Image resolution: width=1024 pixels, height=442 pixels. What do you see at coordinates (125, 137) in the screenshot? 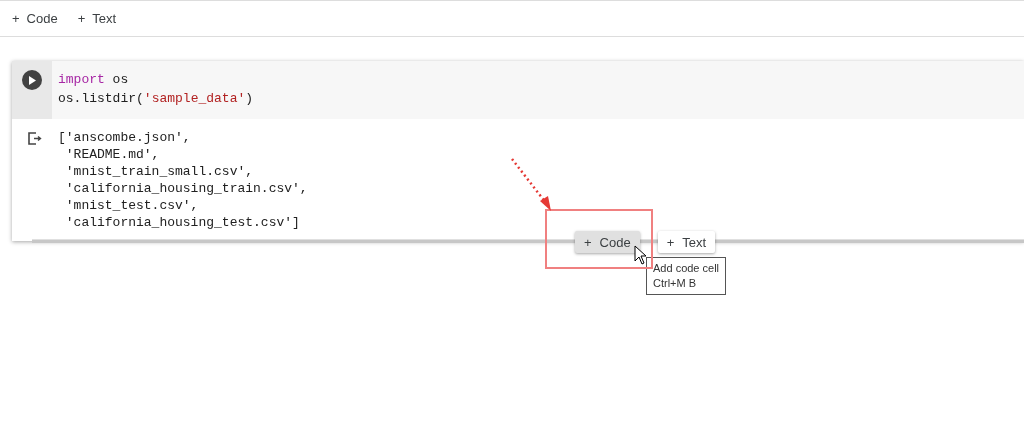
I see `output-line: ['anscombe.json',` at bounding box center [125, 137].